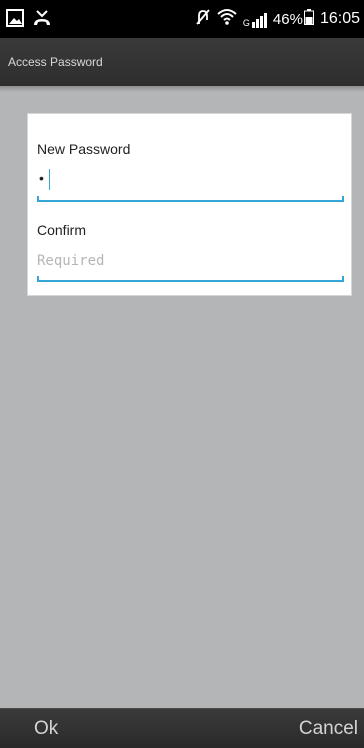 The width and height of the screenshot is (364, 748). I want to click on status-icons: G 46% 16:05, so click(277, 19).